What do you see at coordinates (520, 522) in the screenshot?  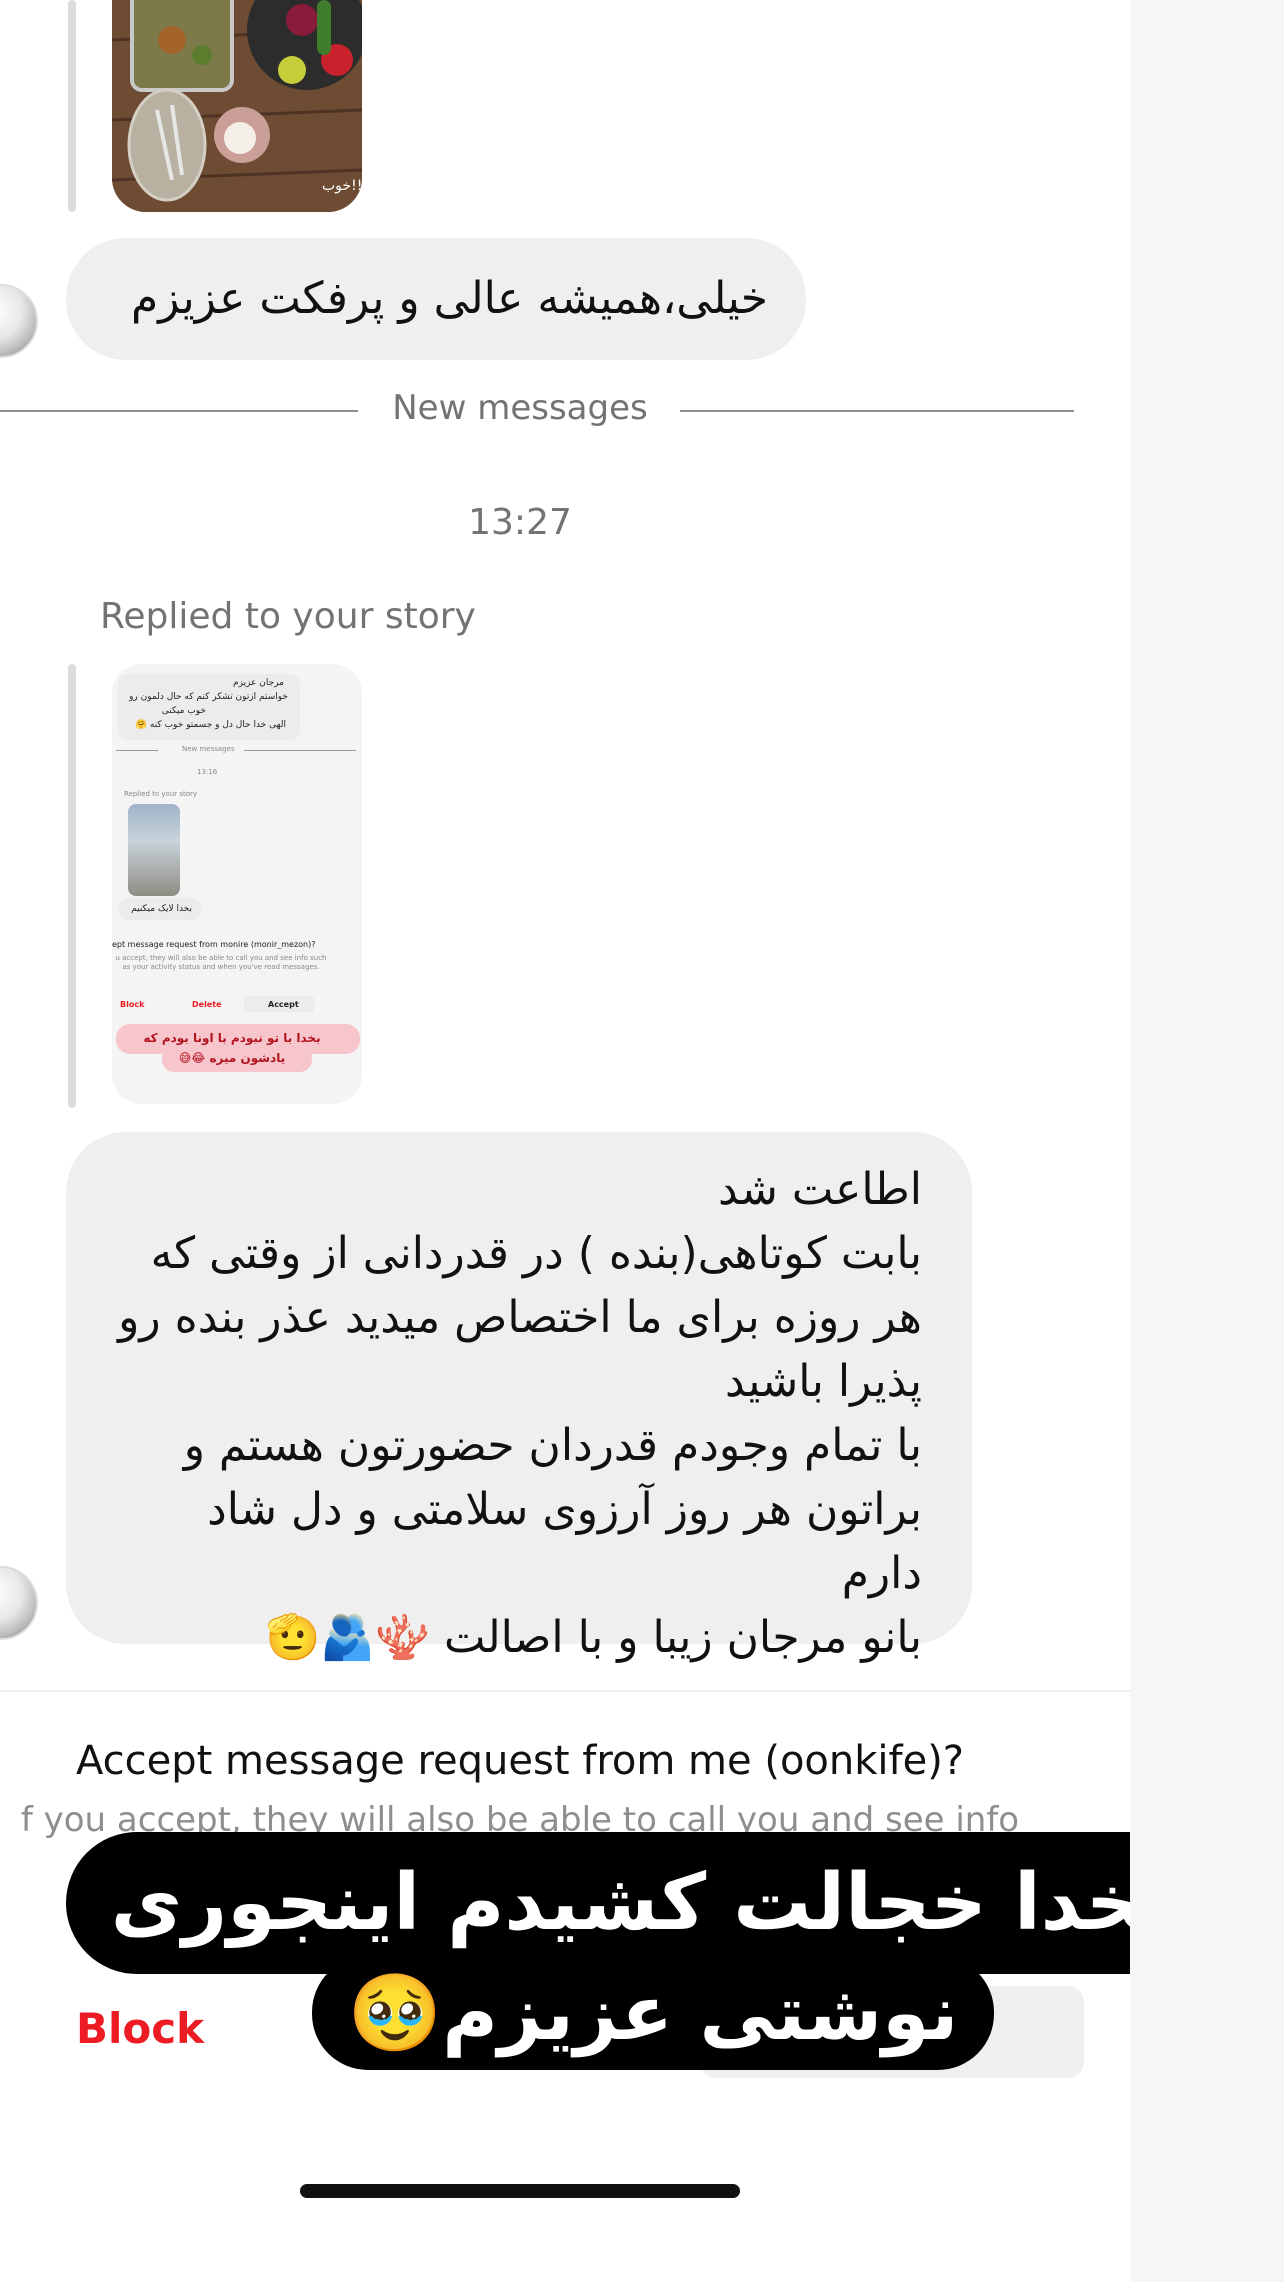 I see `timestamp: 13:27` at bounding box center [520, 522].